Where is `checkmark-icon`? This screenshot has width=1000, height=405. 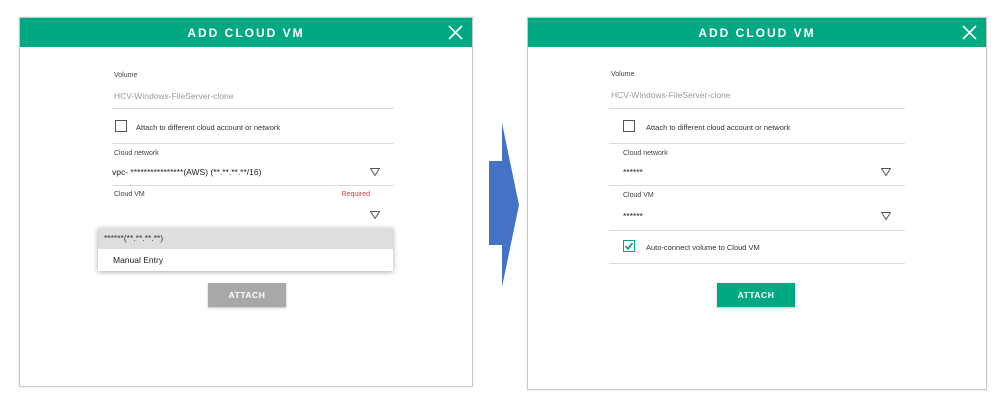 checkmark-icon is located at coordinates (629, 246).